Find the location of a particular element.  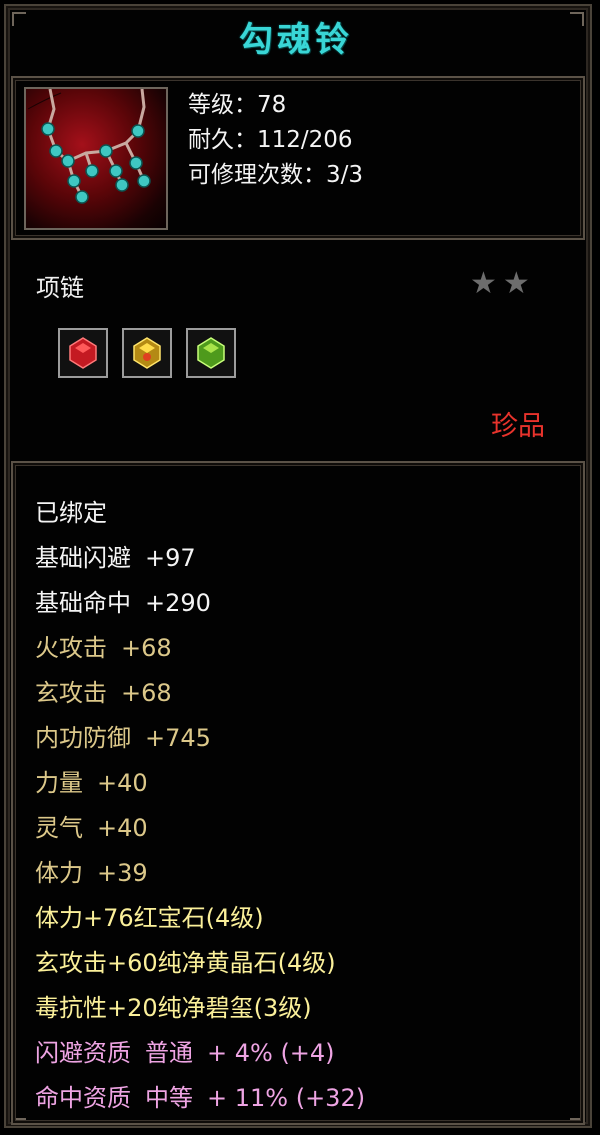

necklace-icon is located at coordinates (96, 158).